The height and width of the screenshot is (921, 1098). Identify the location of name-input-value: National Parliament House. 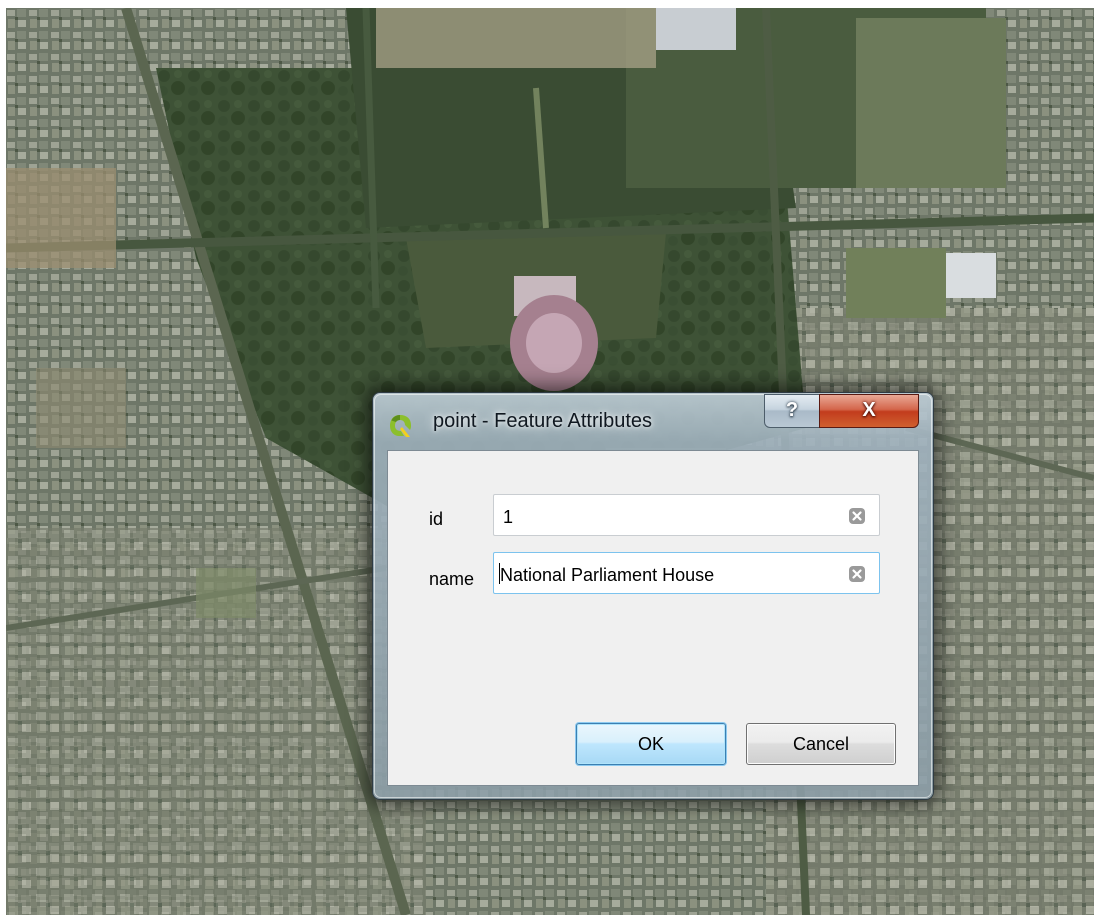
(607, 575).